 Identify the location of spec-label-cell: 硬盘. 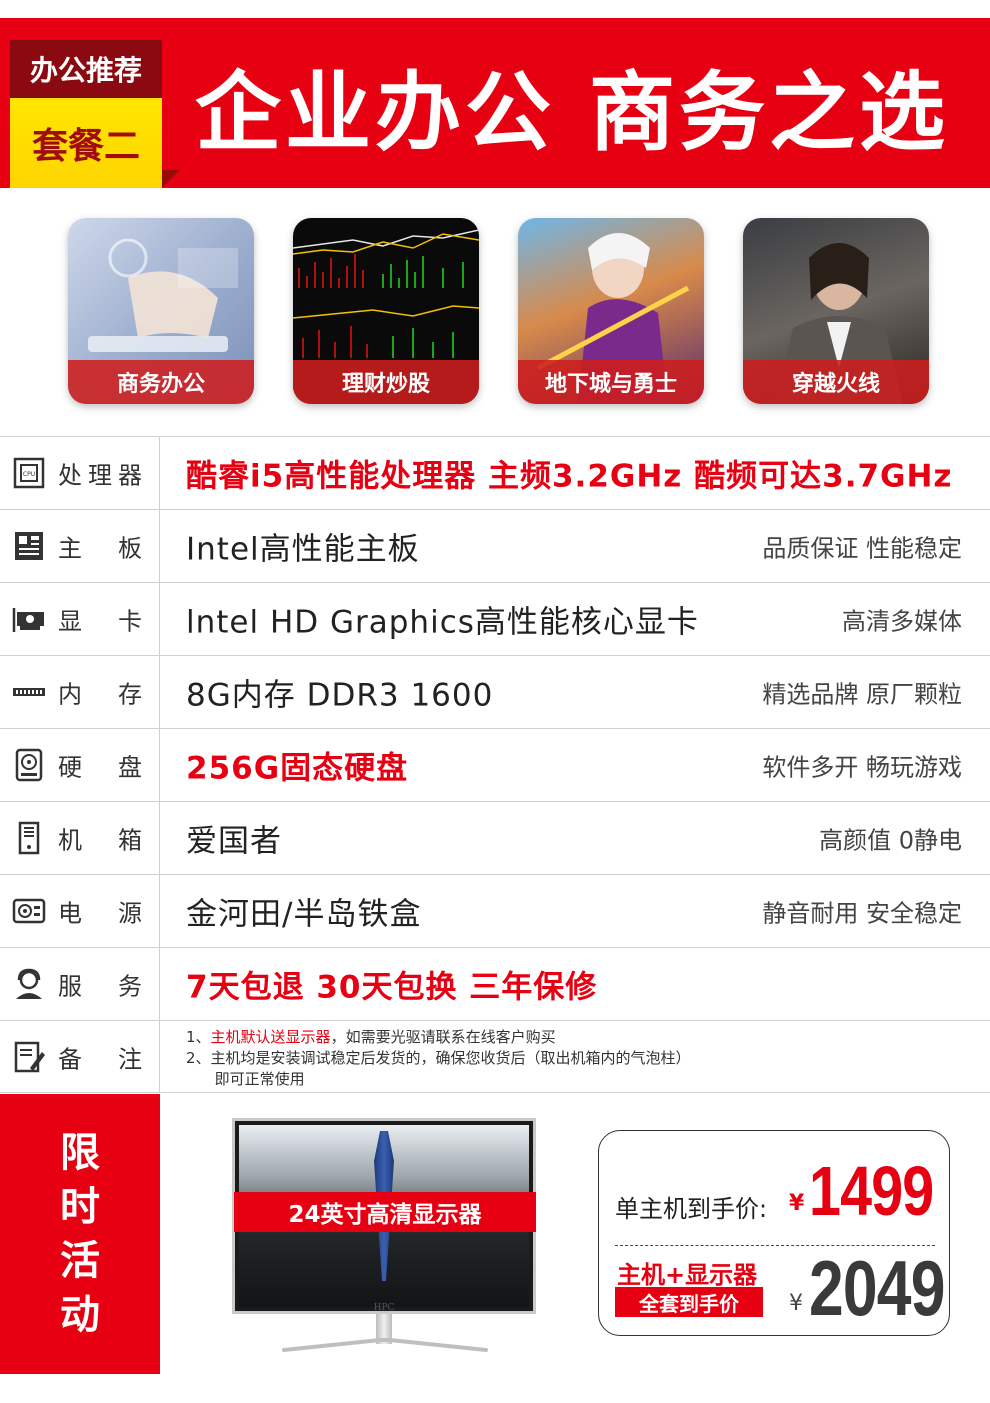
(80, 765).